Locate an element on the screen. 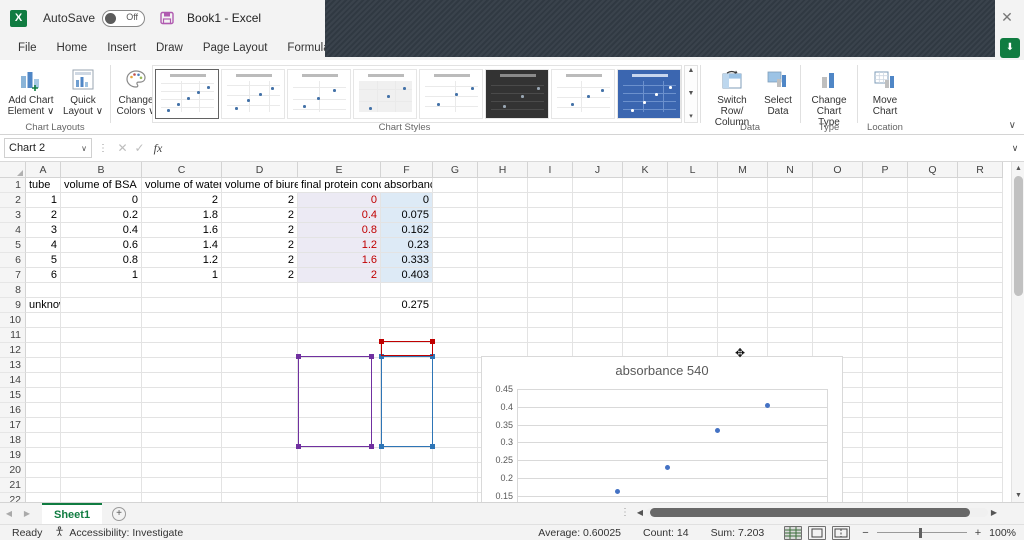 This screenshot has height=540, width=1024. cell-C2: 2 is located at coordinates (182, 200).